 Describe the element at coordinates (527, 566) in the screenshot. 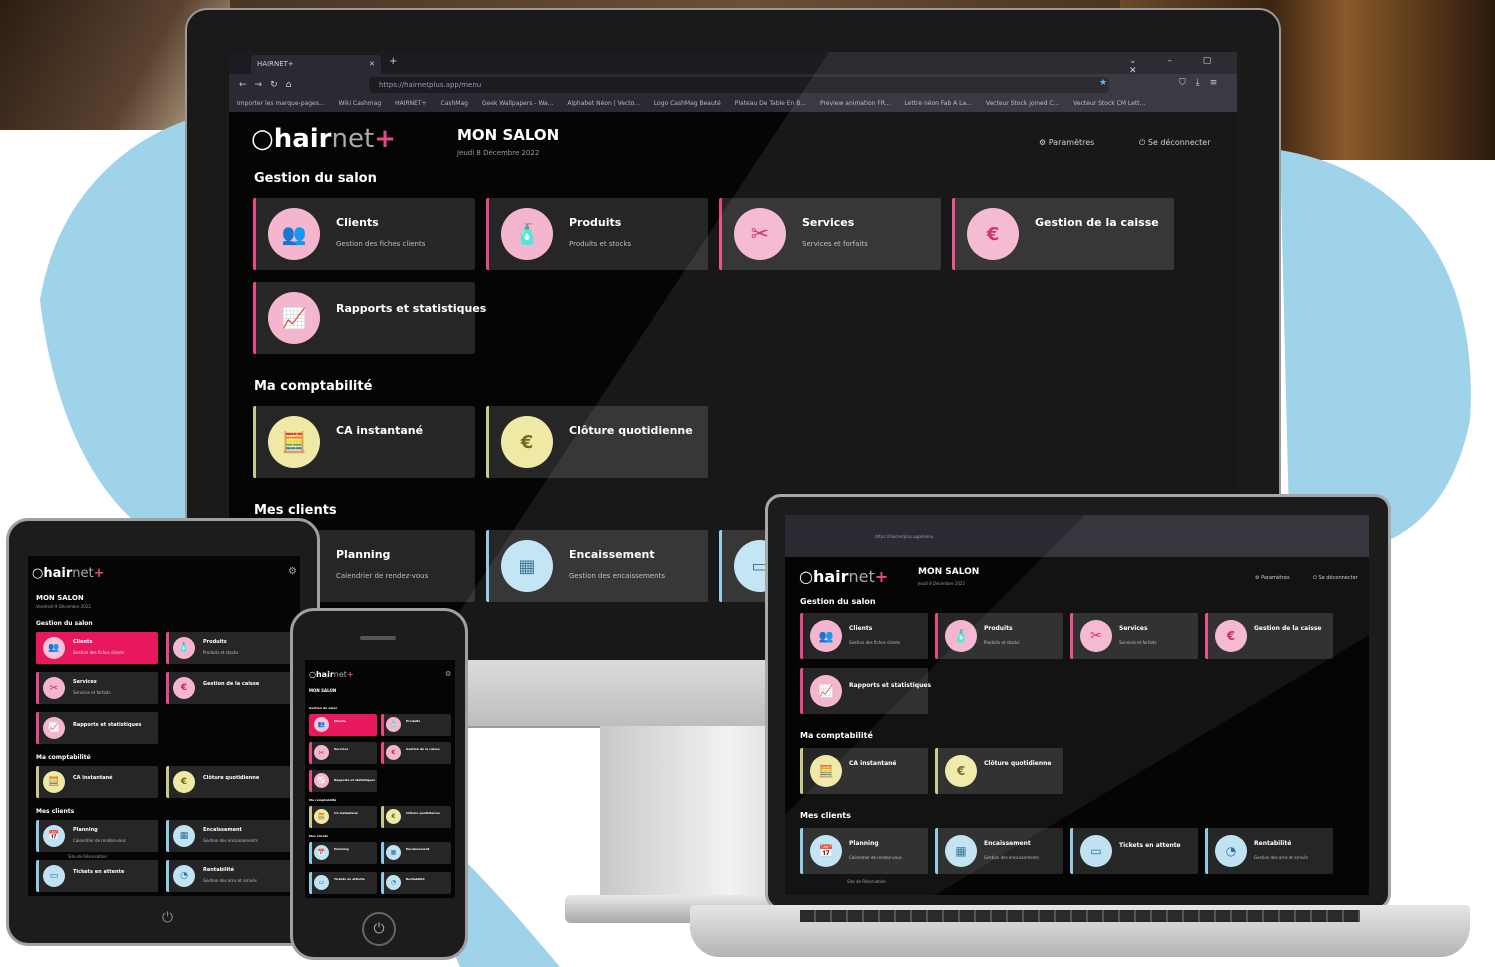

I see `cash-register-icon: ▦` at that location.